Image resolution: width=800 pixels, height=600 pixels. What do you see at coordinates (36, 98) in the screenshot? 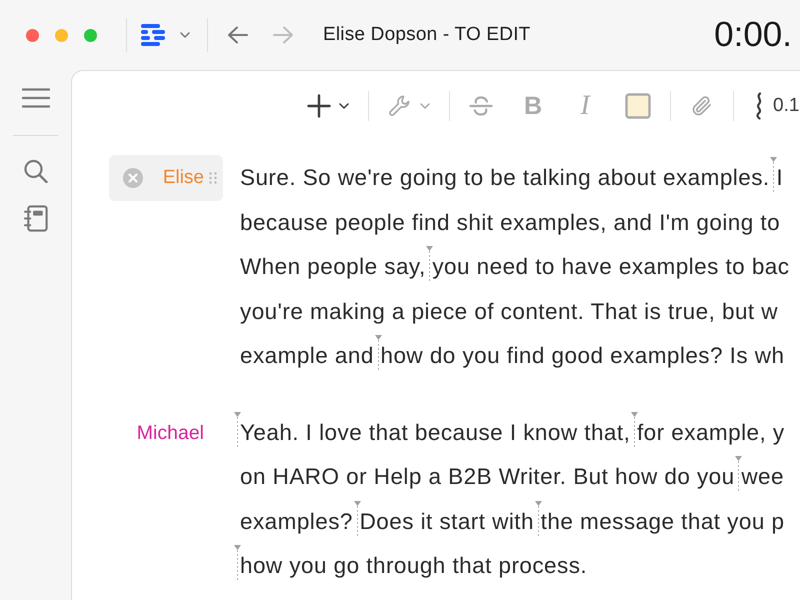
I see `menu-icon` at bounding box center [36, 98].